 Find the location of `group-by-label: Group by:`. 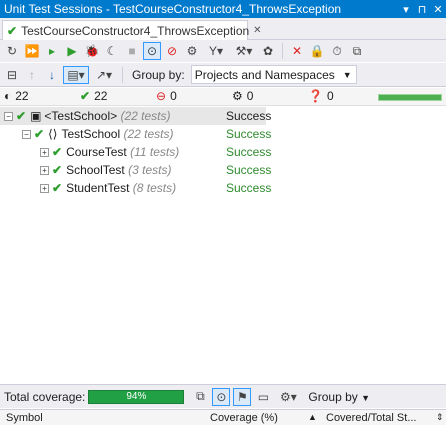

group-by-label: Group by: is located at coordinates (158, 74).